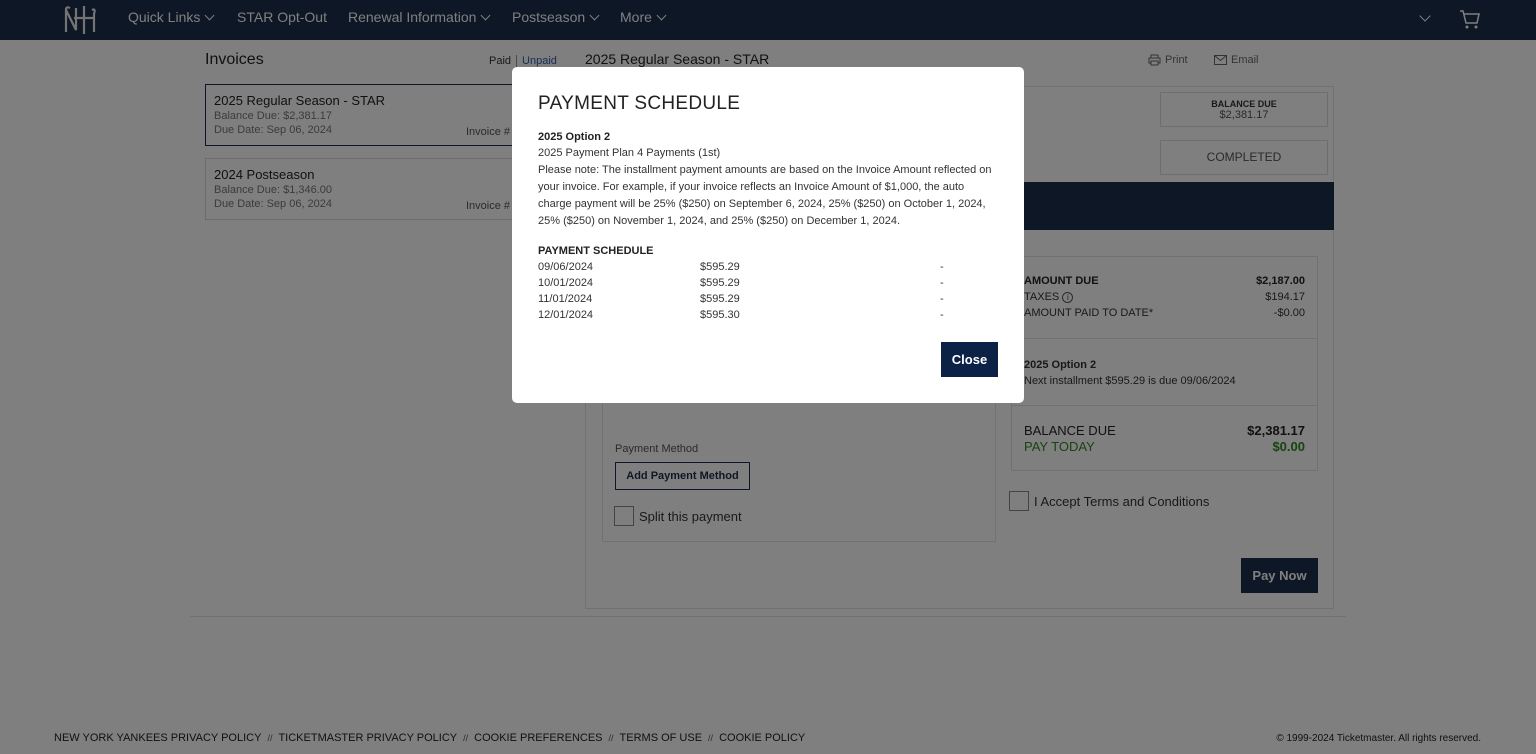  I want to click on close-button: Close, so click(969, 359).